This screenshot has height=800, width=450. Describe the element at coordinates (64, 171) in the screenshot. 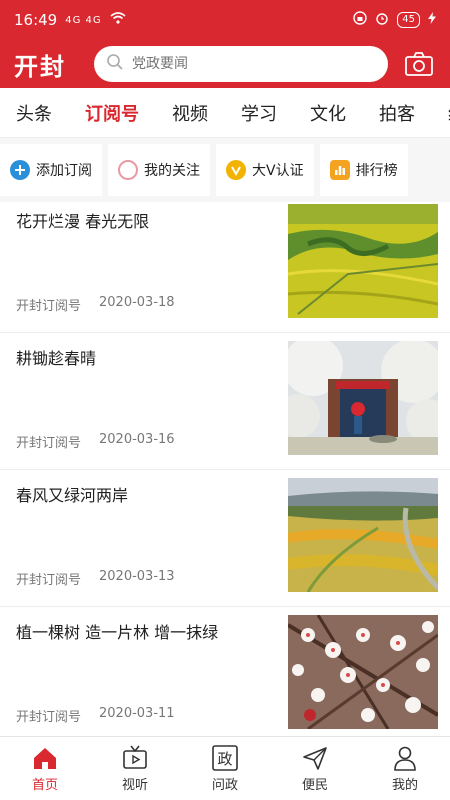

I see `add-subscription-label: 添加订阅` at that location.